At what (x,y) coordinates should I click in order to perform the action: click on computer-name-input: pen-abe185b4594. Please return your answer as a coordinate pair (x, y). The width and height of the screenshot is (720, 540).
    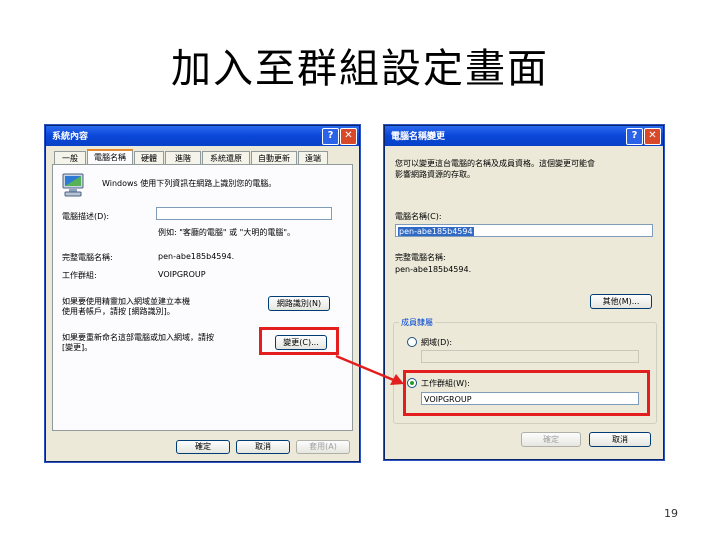
    Looking at the image, I should click on (524, 230).